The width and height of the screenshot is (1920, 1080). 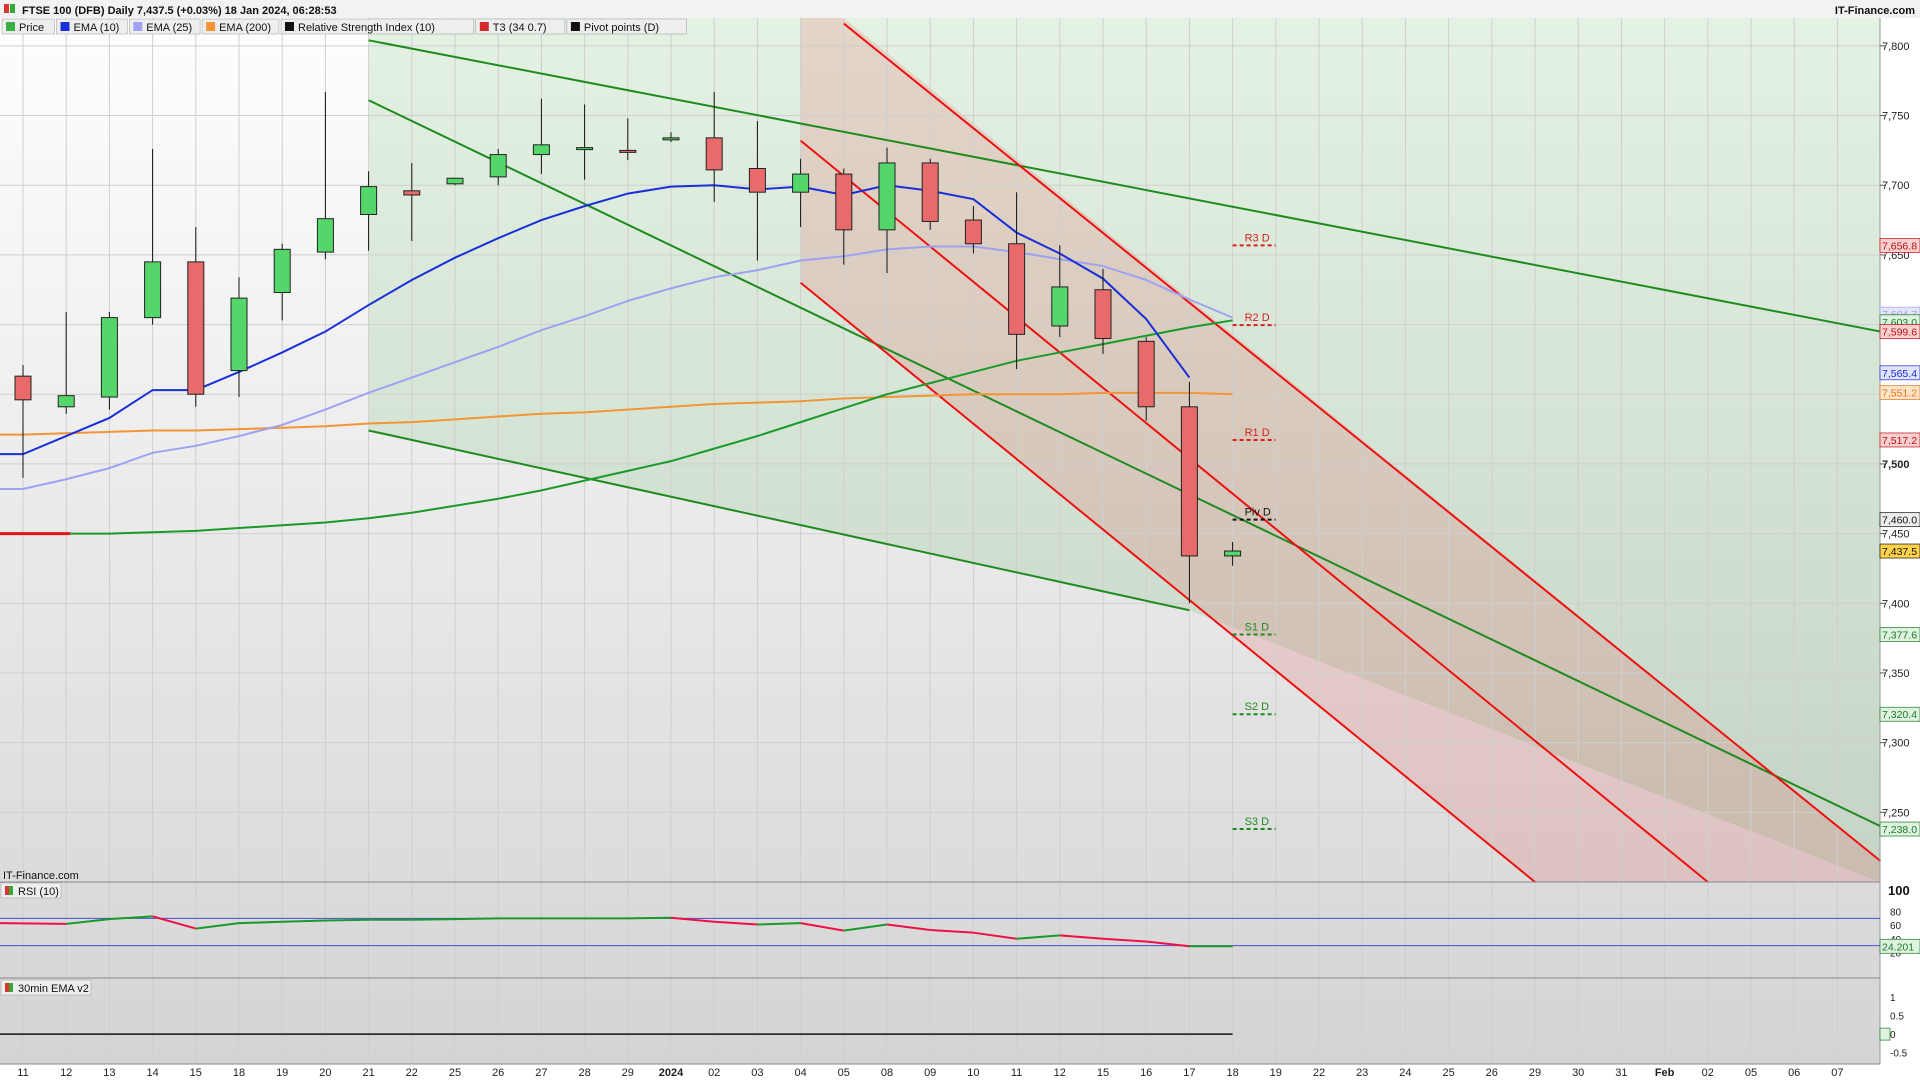 I want to click on x-tick-label: 14, so click(x=152, y=1073).